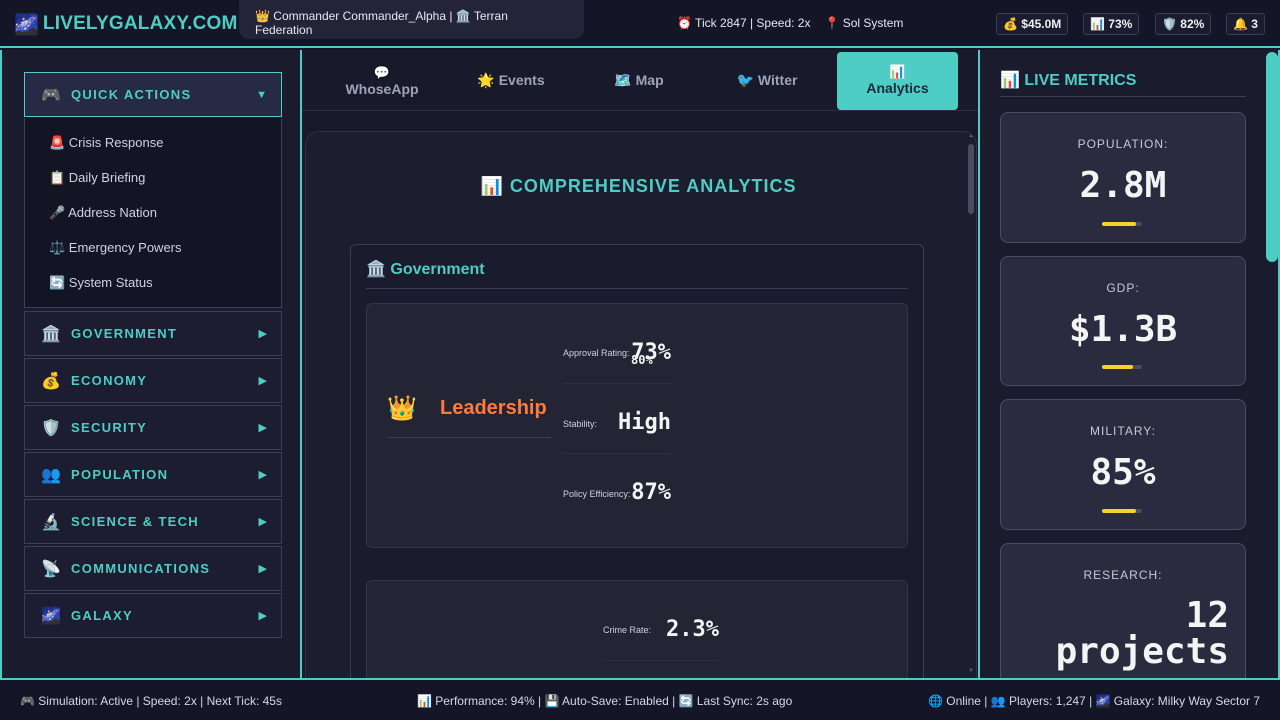 The image size is (1280, 720). I want to click on quick-actions-header: 🎮 QUICK ACTIONS ▼, so click(153, 94).